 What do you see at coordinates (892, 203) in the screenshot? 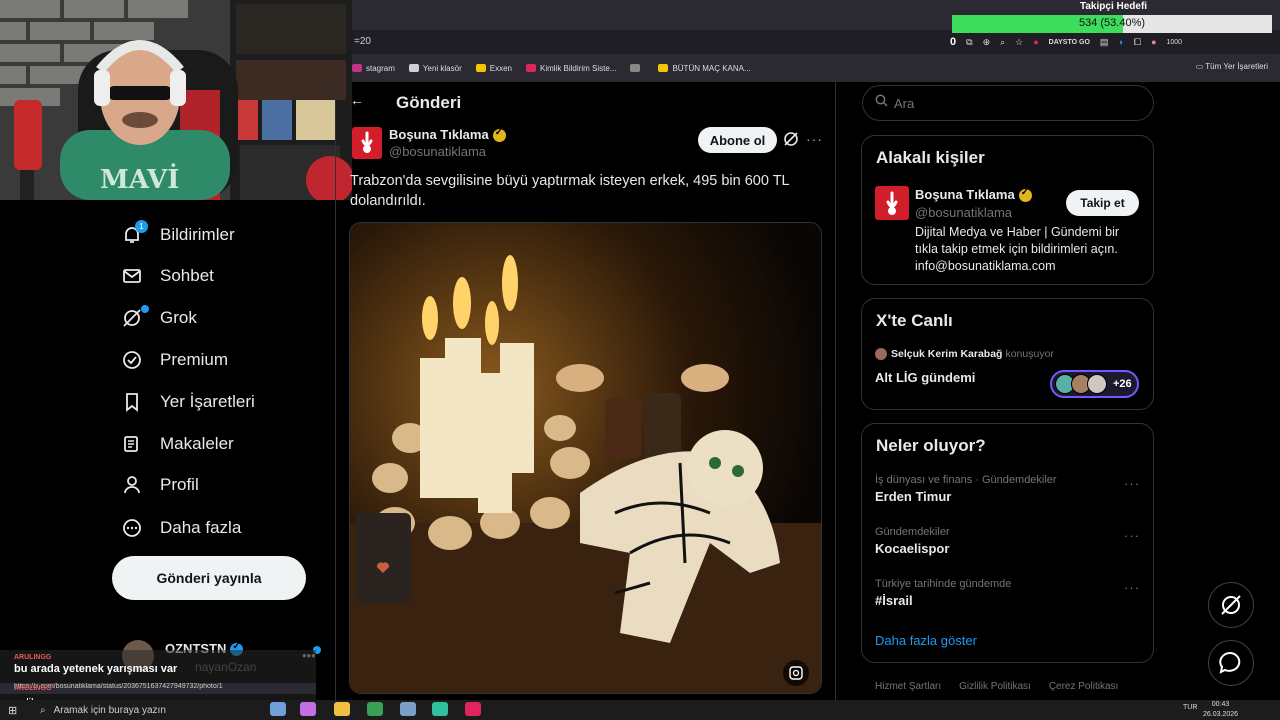
I see `related-avatar` at bounding box center [892, 203].